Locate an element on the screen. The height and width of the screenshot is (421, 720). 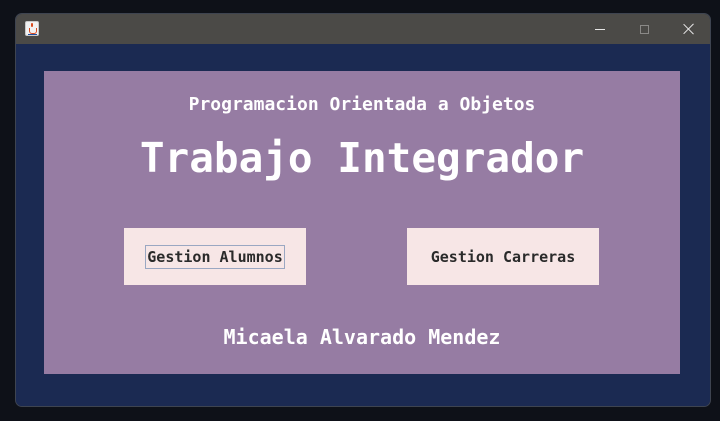
maximize-button is located at coordinates (644, 29).